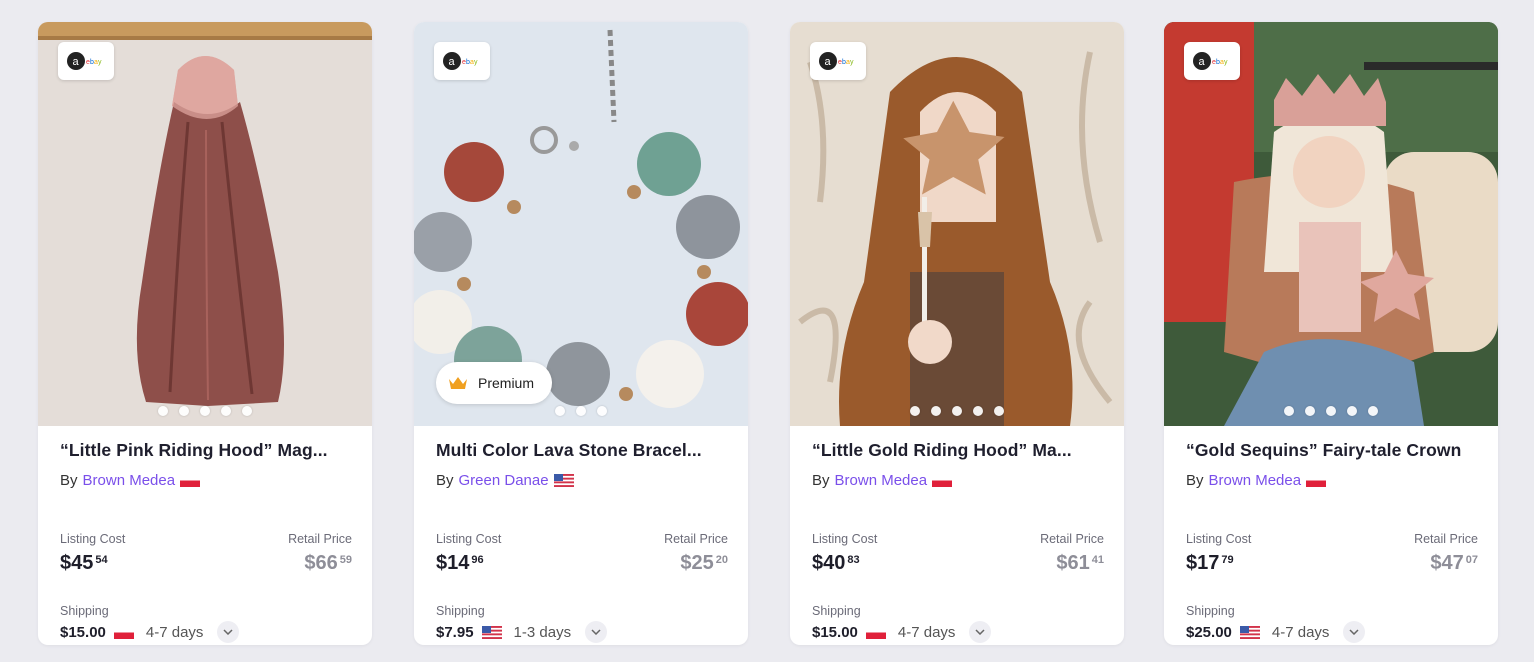 Image resolution: width=1534 pixels, height=662 pixels. Describe the element at coordinates (1227, 560) in the screenshot. I see `listing-cents: 79` at that location.